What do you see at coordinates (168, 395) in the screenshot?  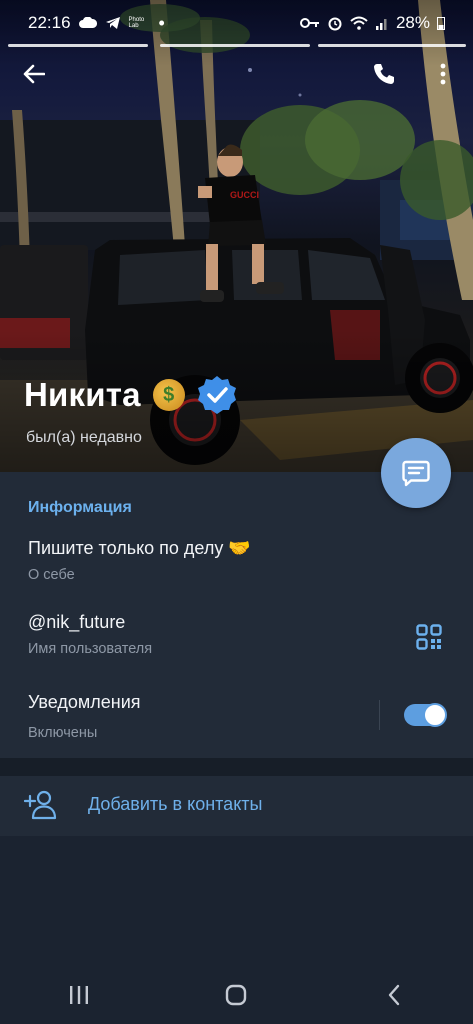 I see `money-bag-icon: $` at bounding box center [168, 395].